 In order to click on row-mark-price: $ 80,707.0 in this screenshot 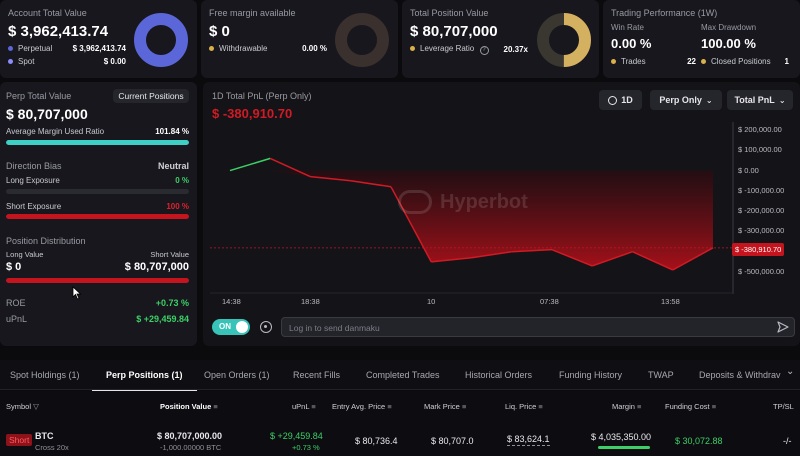, I will do `click(452, 441)`.